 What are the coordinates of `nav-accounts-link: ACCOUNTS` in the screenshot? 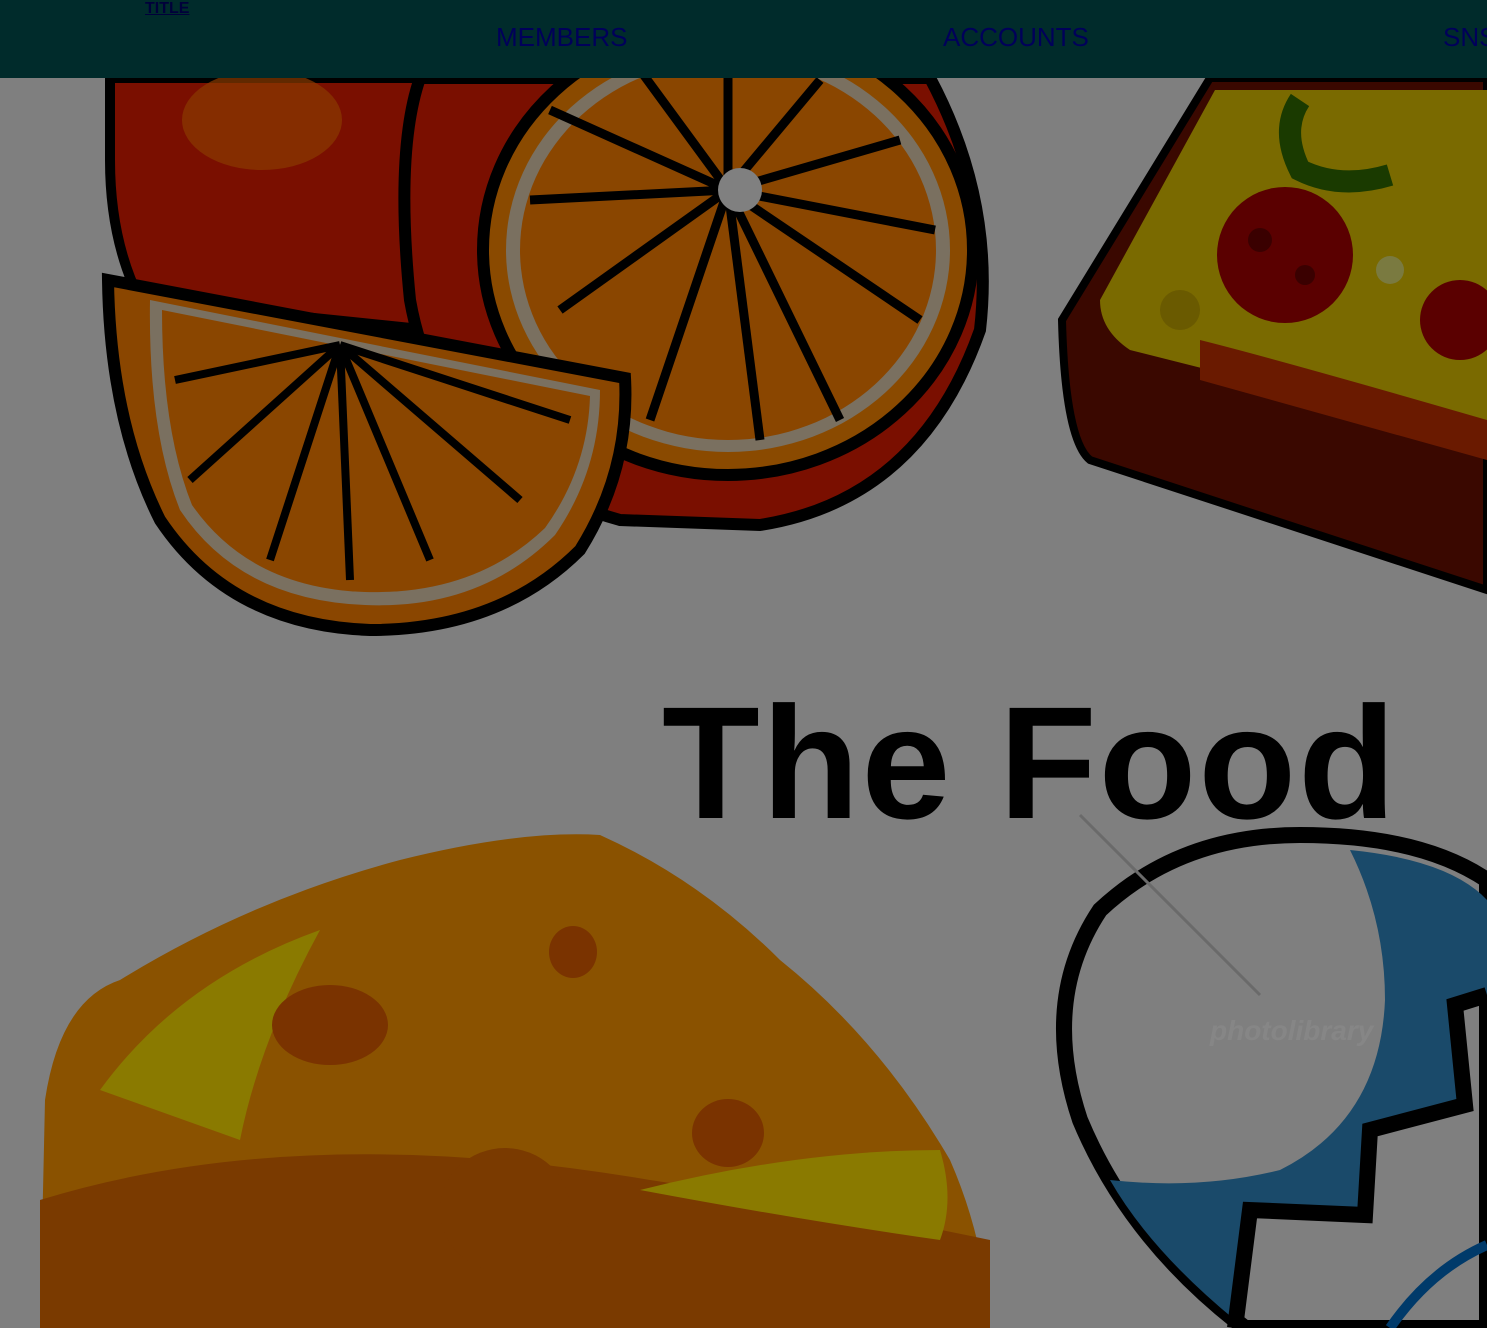 It's located at (1016, 37).